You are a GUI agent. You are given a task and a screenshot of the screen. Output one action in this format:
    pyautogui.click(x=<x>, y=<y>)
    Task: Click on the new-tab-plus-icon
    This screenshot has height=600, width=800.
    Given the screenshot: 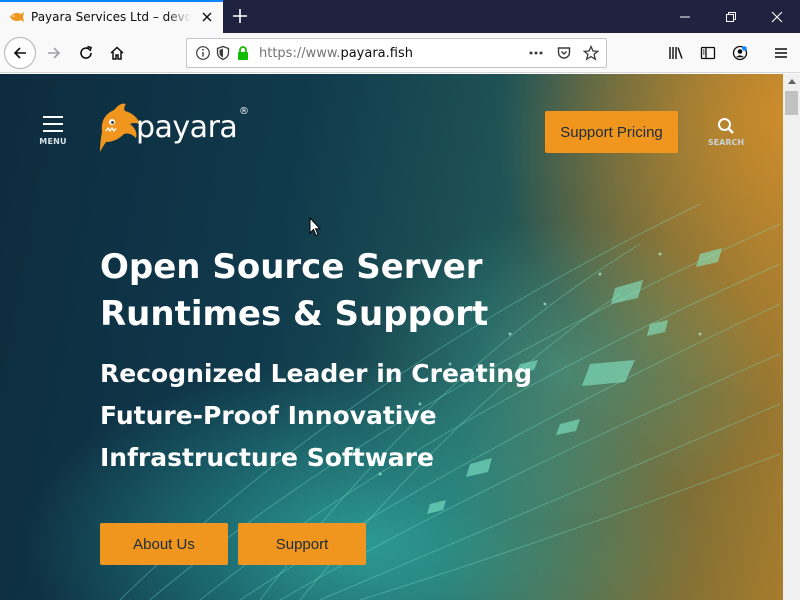 What is the action you would take?
    pyautogui.click(x=240, y=16)
    